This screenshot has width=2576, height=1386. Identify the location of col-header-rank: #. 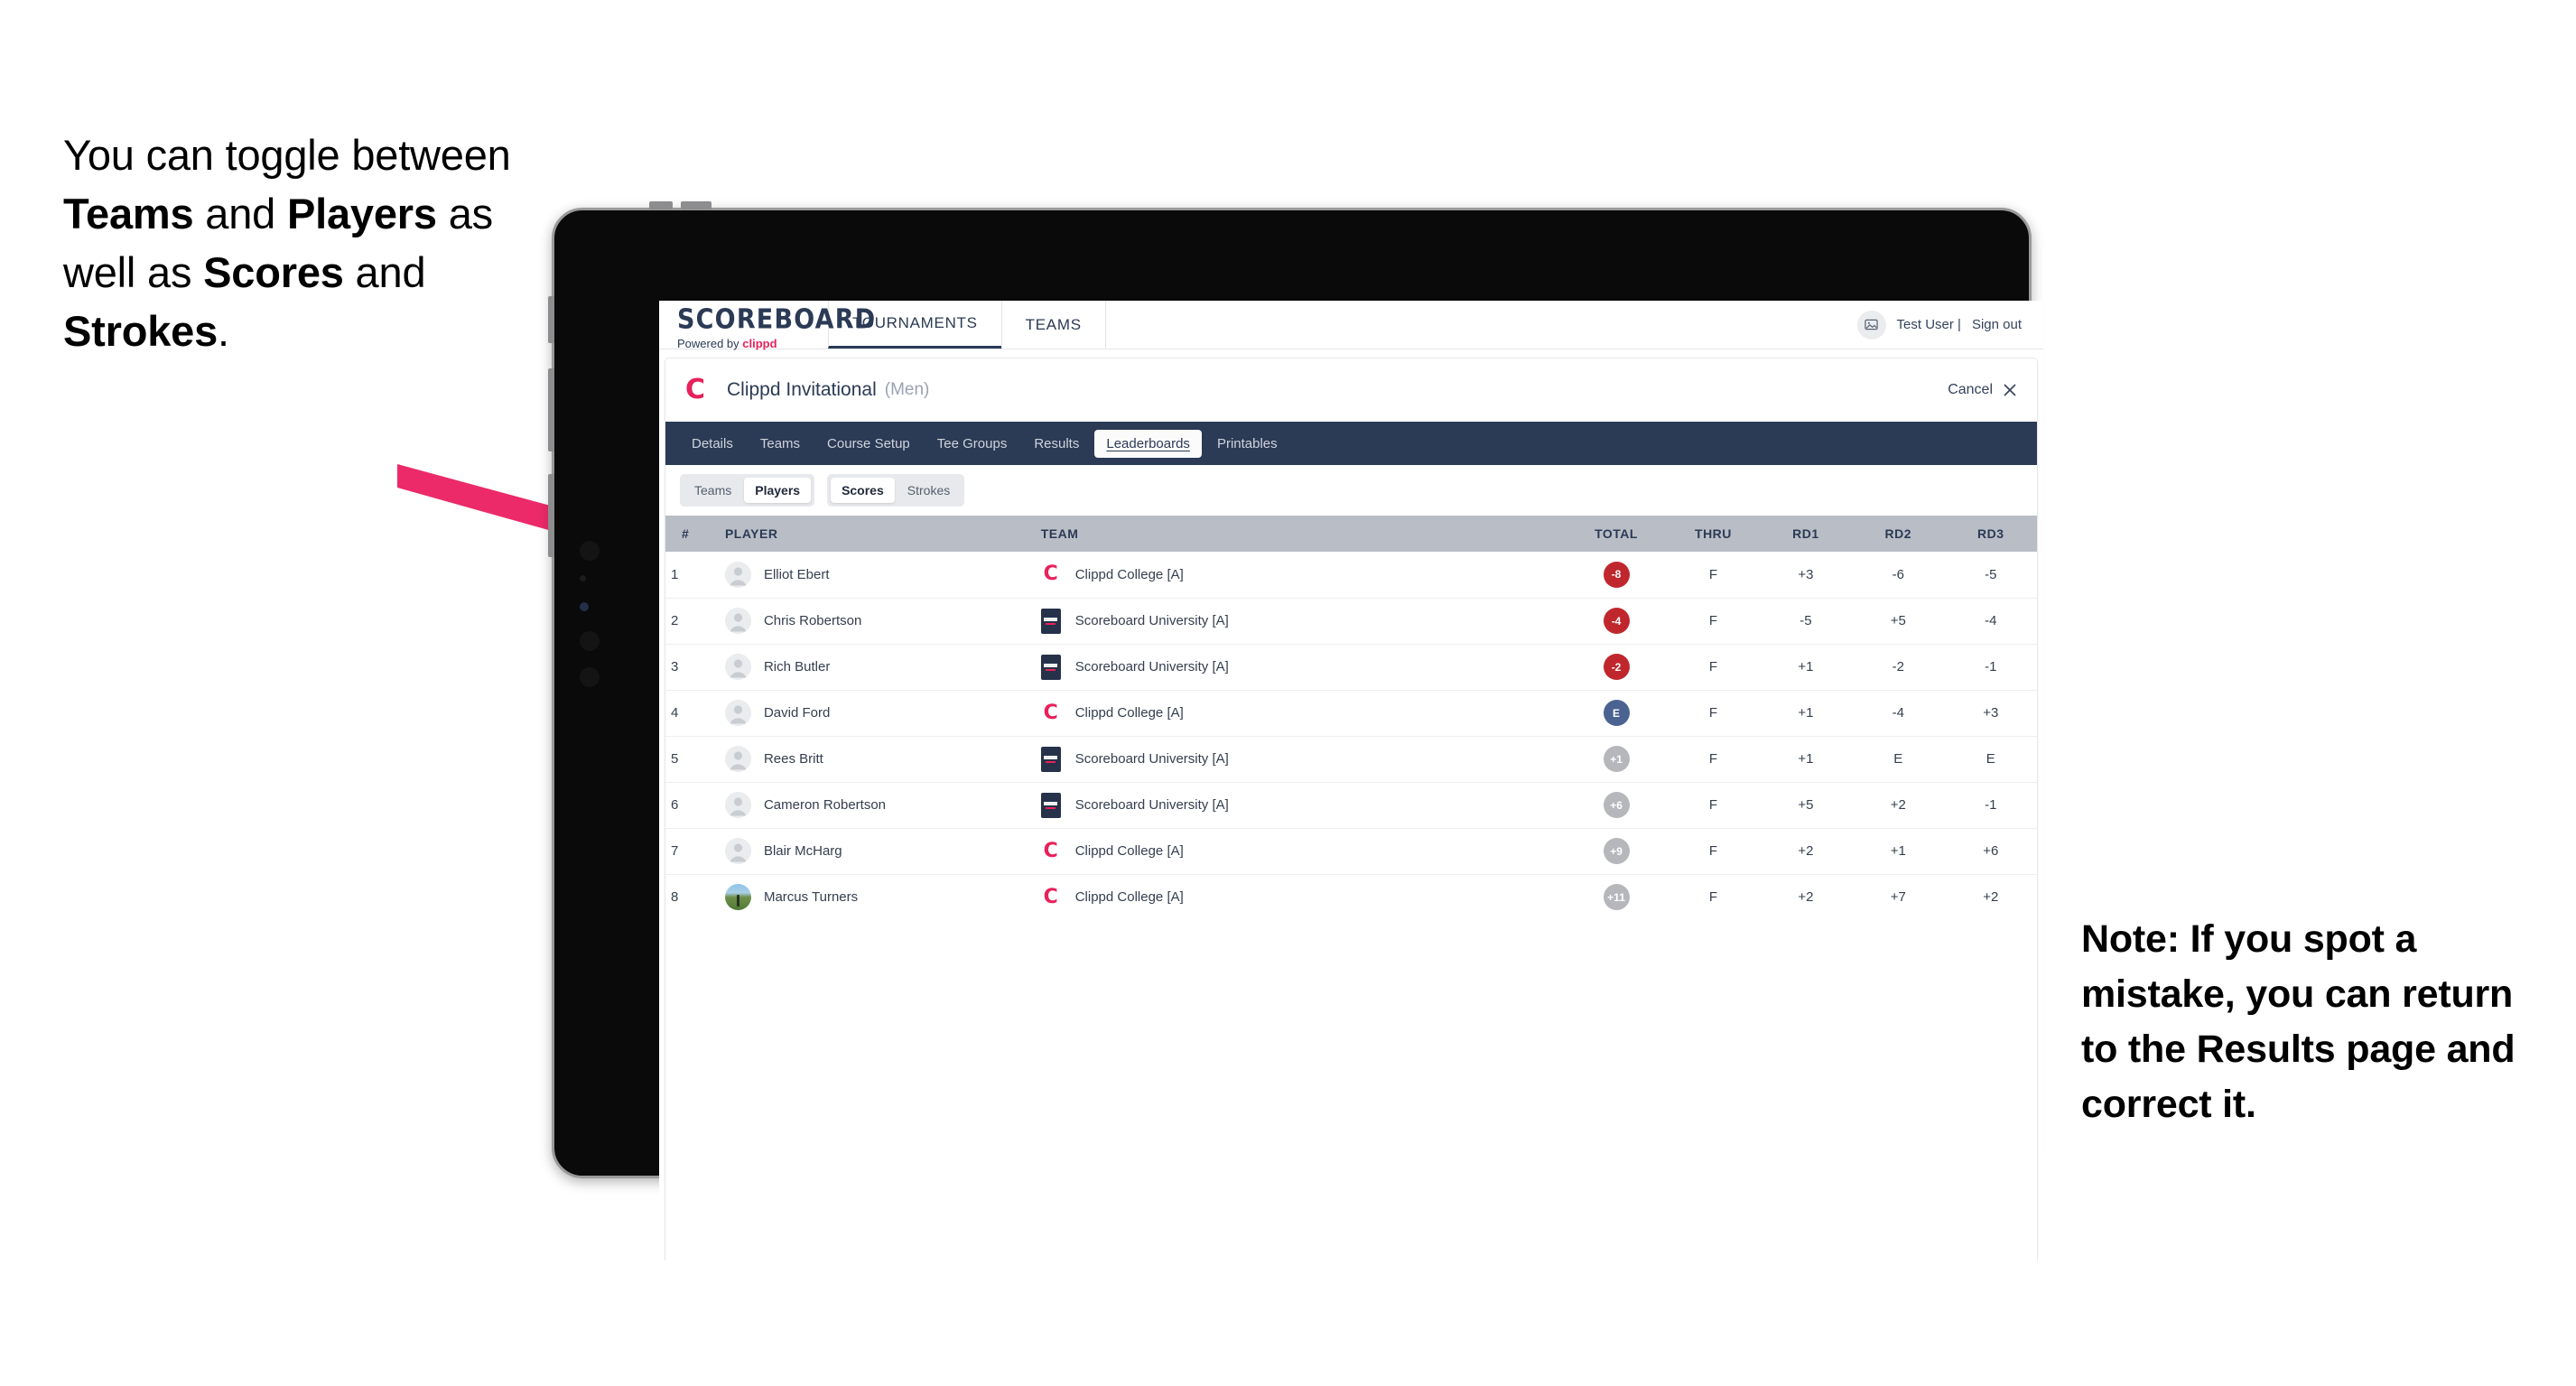
(692, 534).